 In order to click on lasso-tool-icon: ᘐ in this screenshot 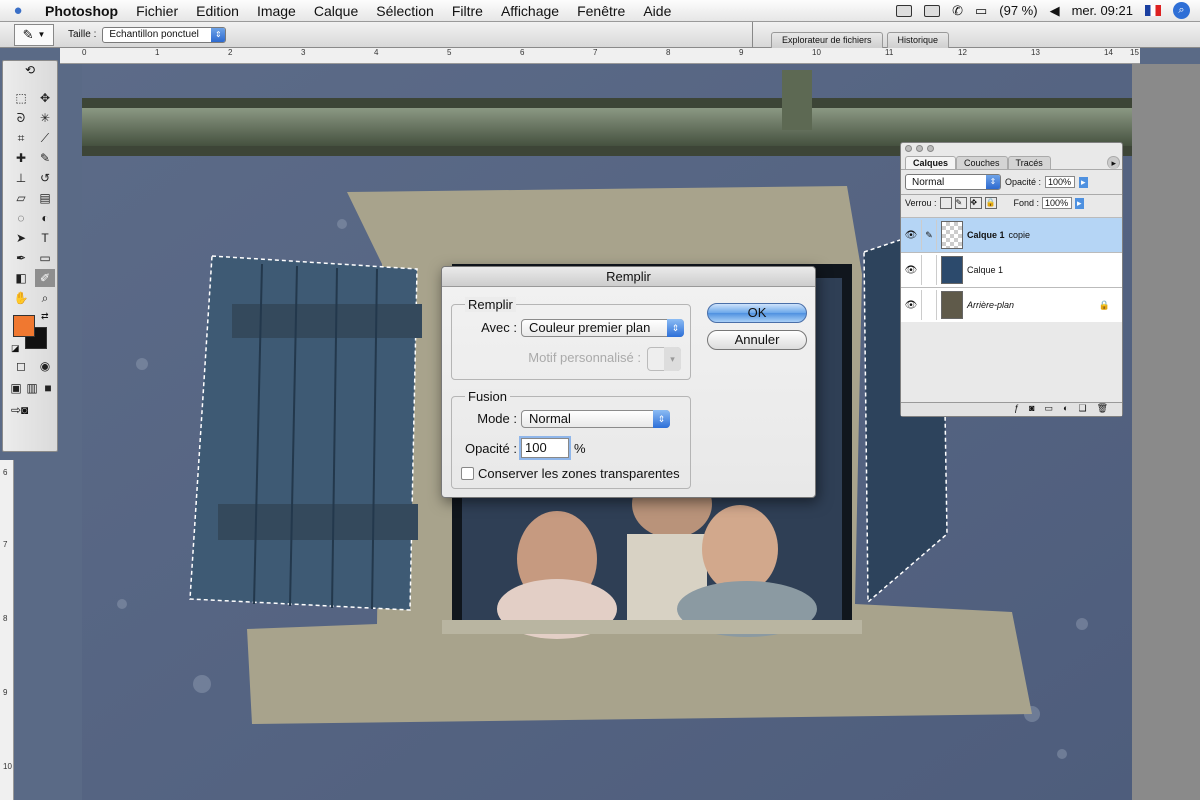, I will do `click(21, 118)`.